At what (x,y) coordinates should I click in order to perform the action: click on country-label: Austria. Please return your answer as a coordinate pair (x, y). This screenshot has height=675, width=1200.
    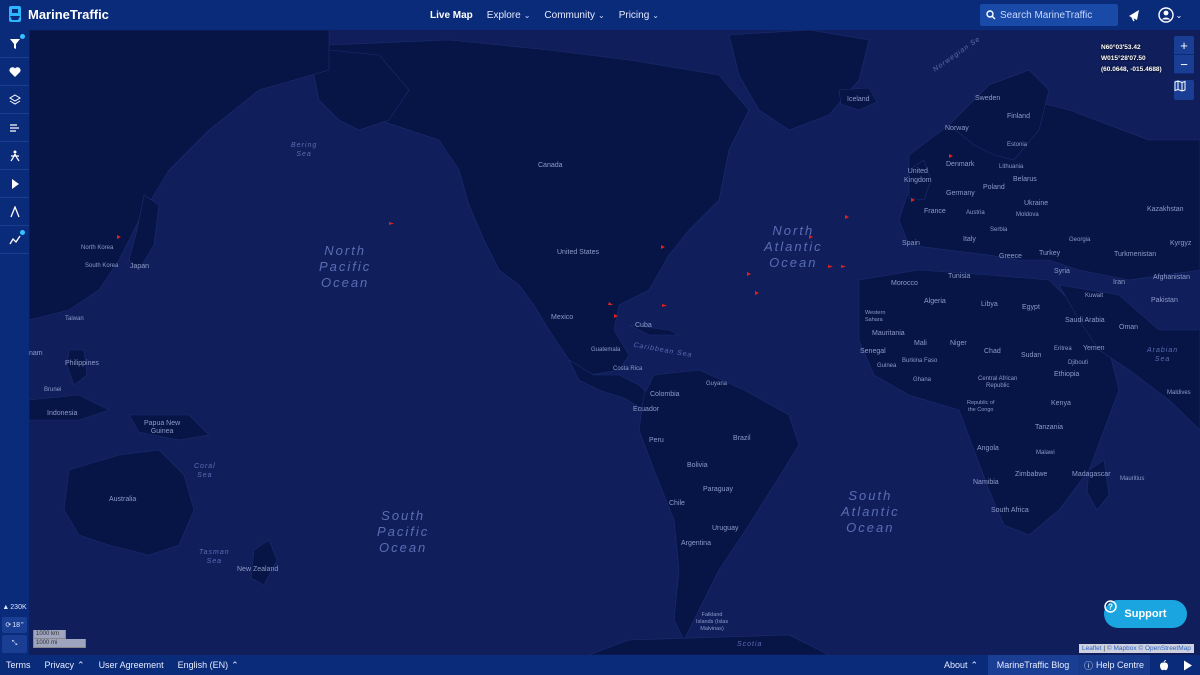
    Looking at the image, I should click on (975, 213).